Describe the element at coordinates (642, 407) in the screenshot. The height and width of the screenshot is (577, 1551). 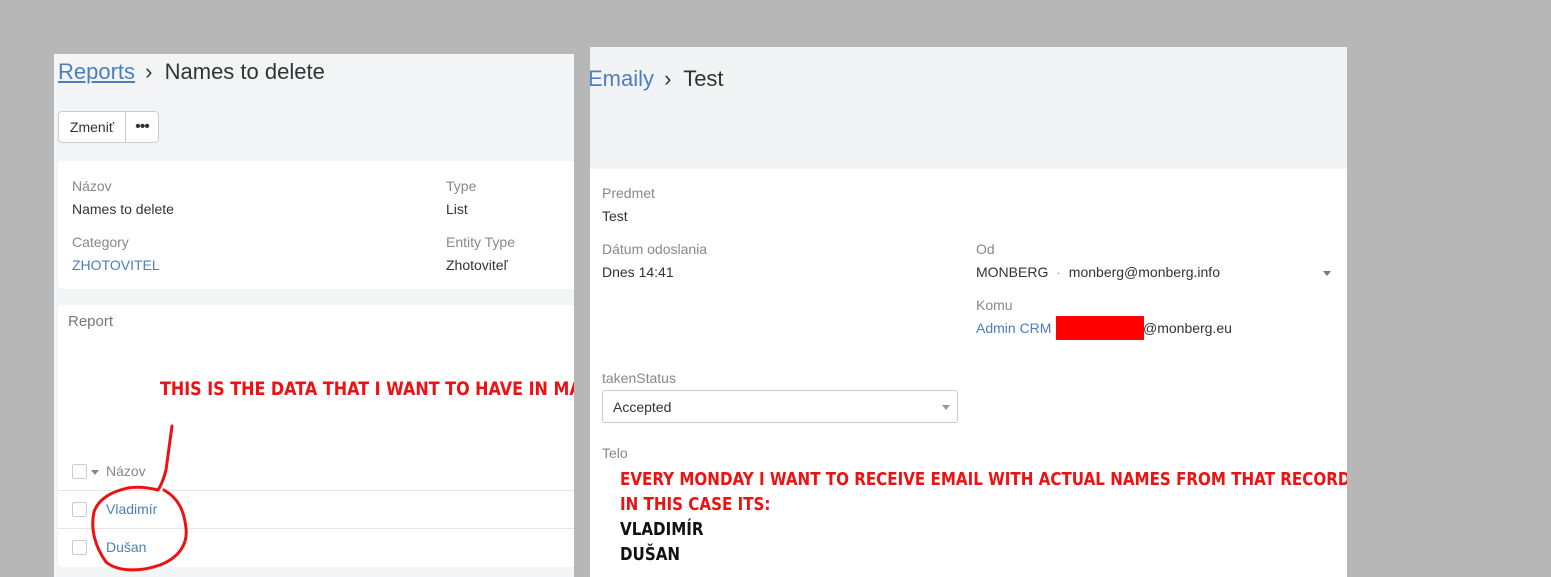
I see `status-value: Accepted` at that location.